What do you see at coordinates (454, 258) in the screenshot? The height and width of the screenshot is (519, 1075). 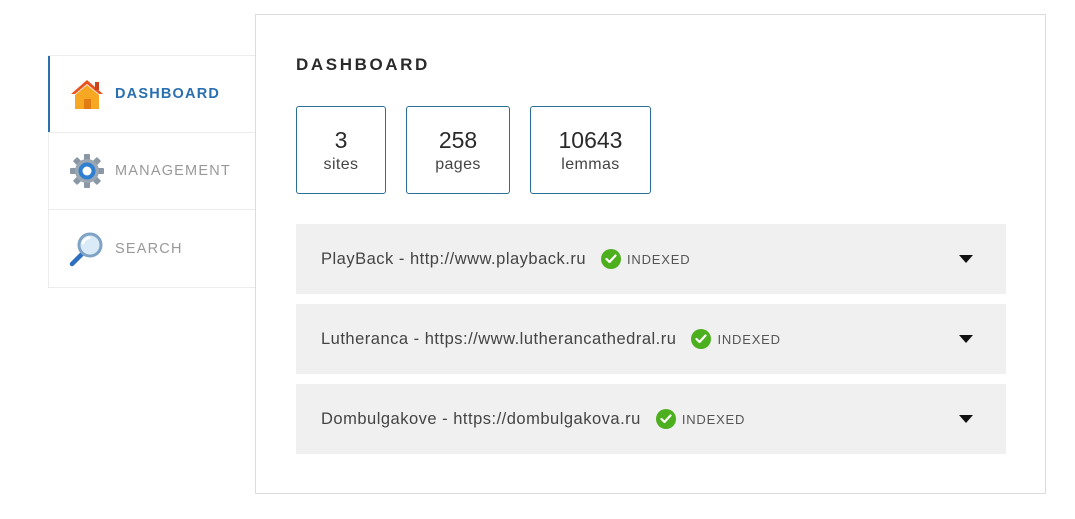 I see `site-name: PlayBack - http://www.playback.ru` at bounding box center [454, 258].